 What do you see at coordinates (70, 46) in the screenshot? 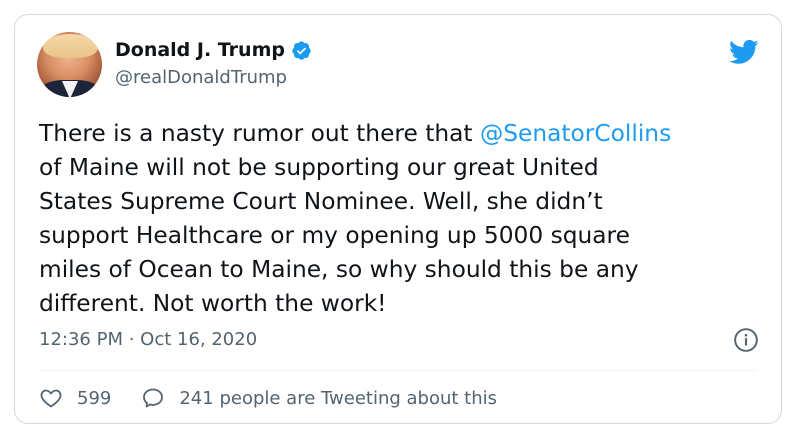
I see `avatar-hair` at bounding box center [70, 46].